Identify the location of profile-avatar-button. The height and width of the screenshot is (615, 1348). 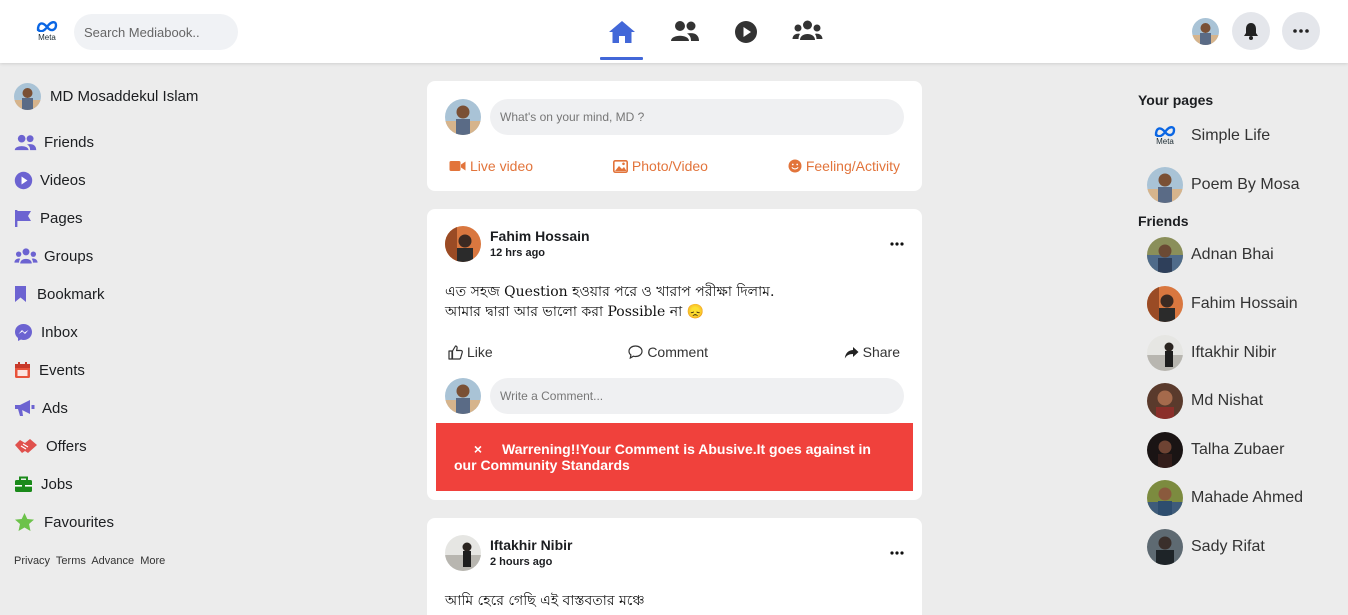
(1205, 31).